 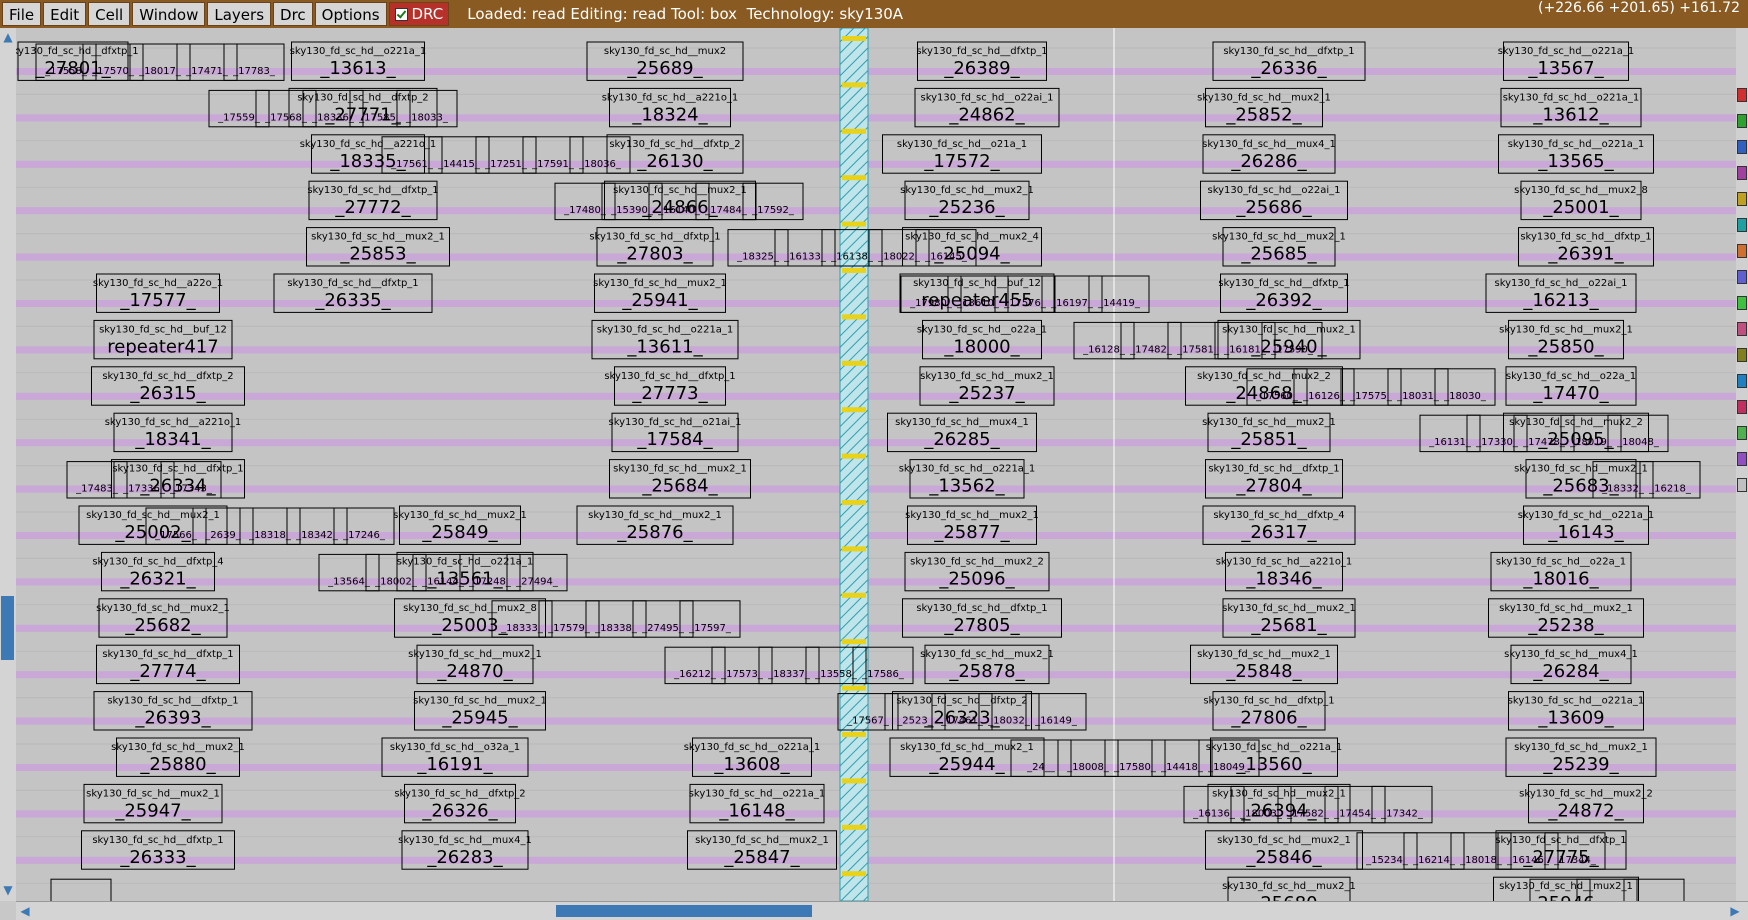 What do you see at coordinates (207, 71) in the screenshot?
I see `small-cell-label: _17471_` at bounding box center [207, 71].